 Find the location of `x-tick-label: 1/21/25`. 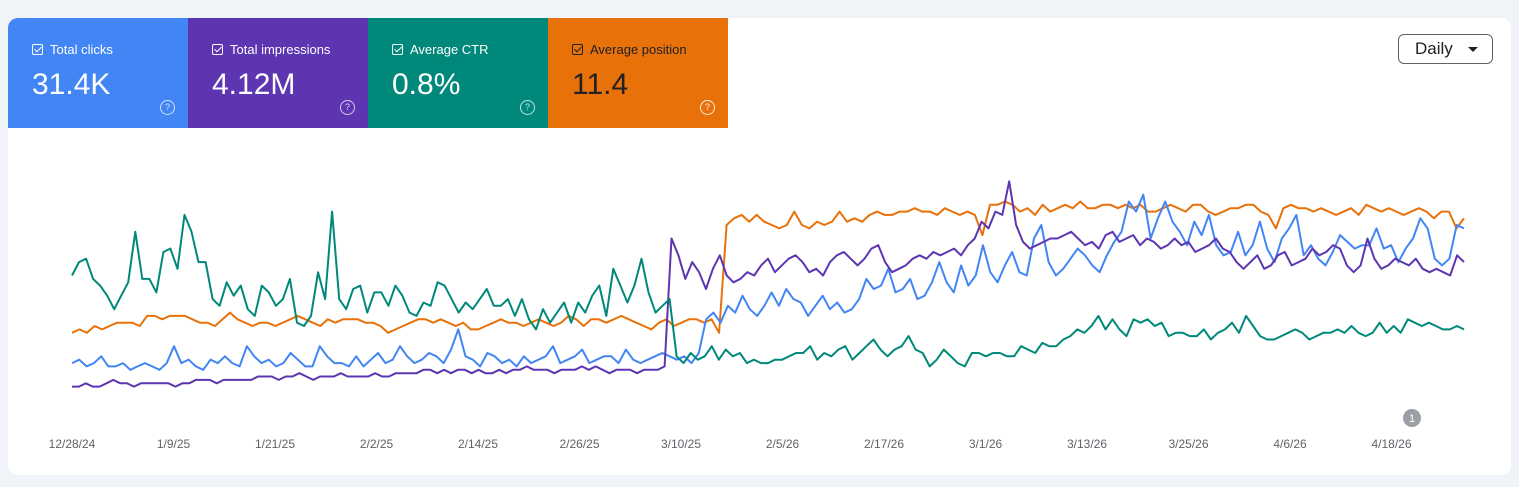

x-tick-label: 1/21/25 is located at coordinates (275, 444).